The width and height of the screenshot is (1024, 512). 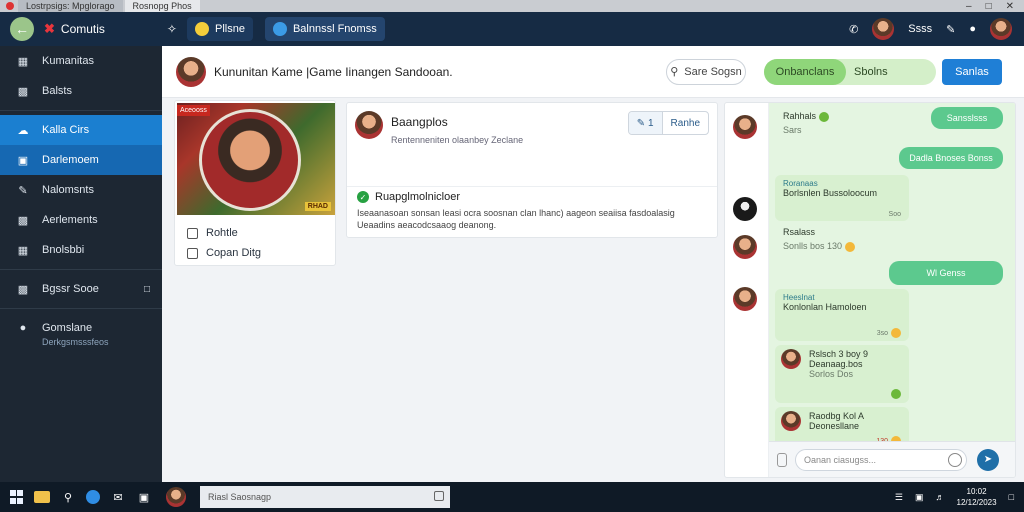 I want to click on header-tab-main: Balnnssl Fnomss, so click(x=324, y=29).